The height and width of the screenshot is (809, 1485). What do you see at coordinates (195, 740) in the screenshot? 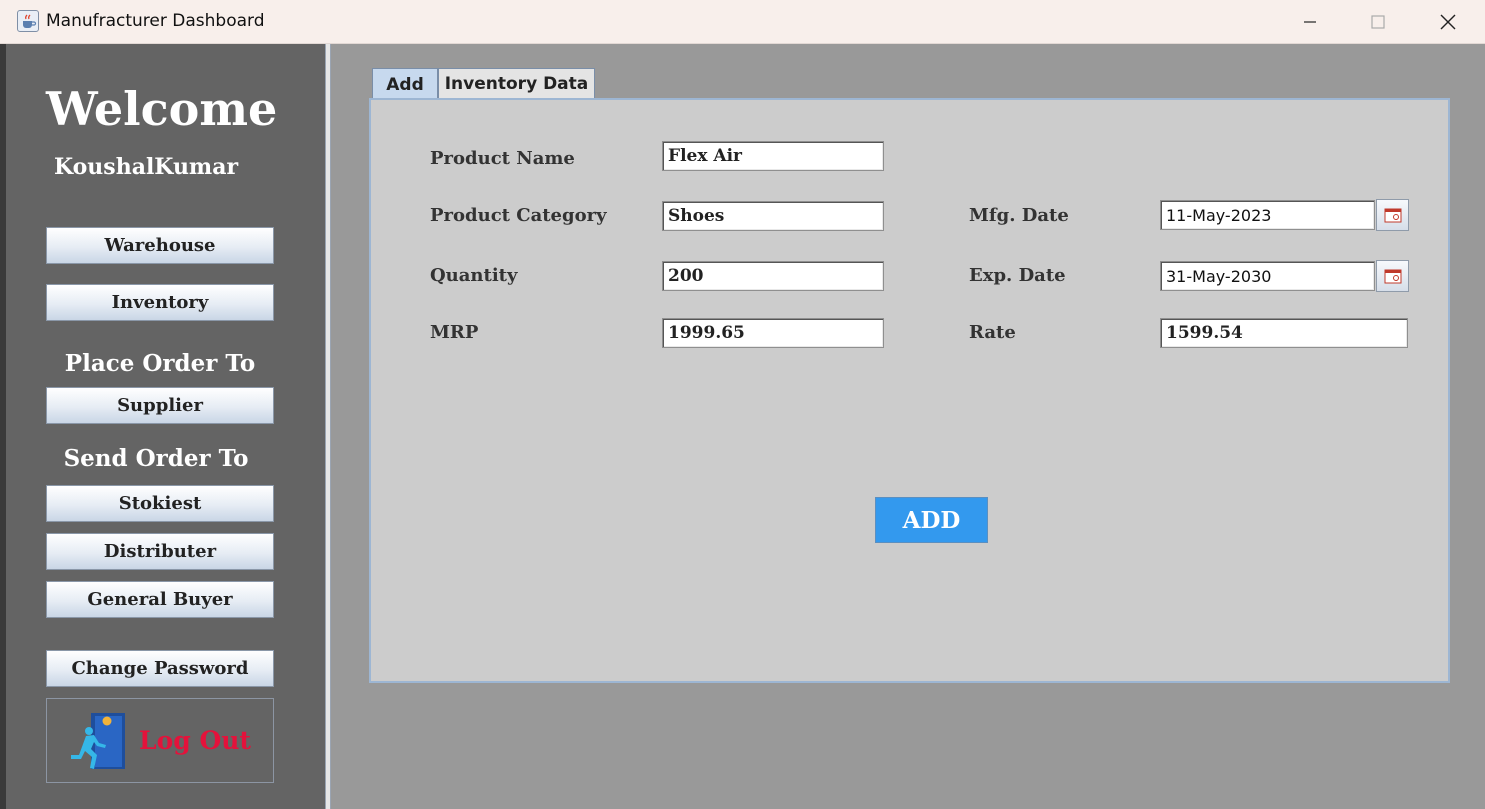
I see `logout-label: Log Out` at bounding box center [195, 740].